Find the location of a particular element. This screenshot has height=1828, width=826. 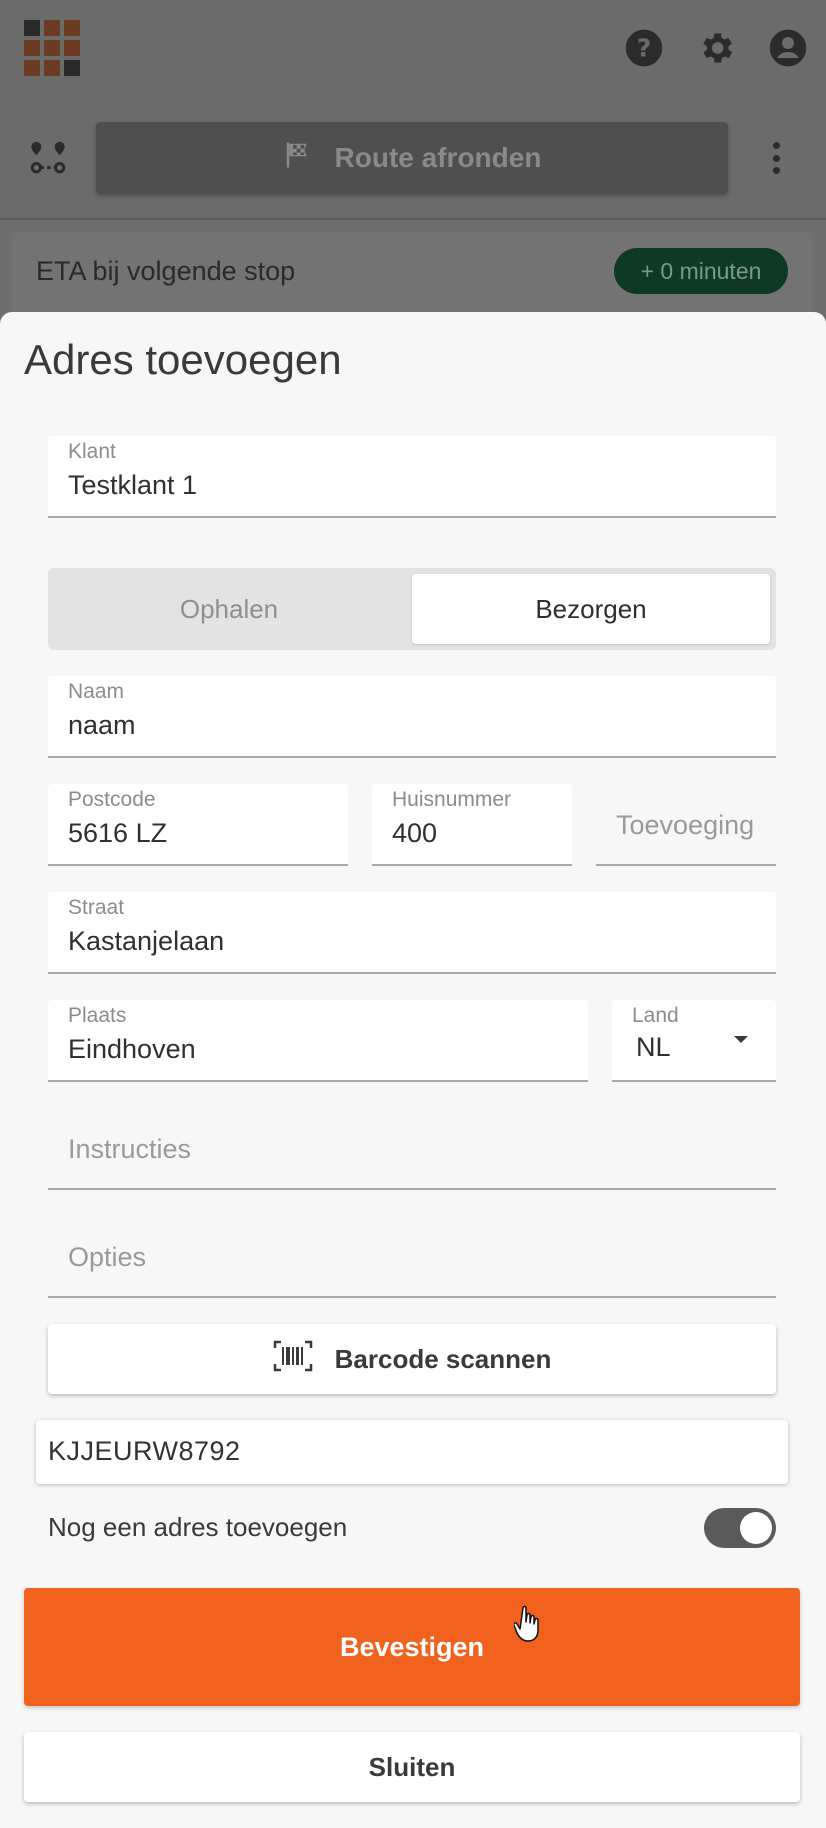

postcode-field: Postcode 5616 LZ is located at coordinates (198, 825).